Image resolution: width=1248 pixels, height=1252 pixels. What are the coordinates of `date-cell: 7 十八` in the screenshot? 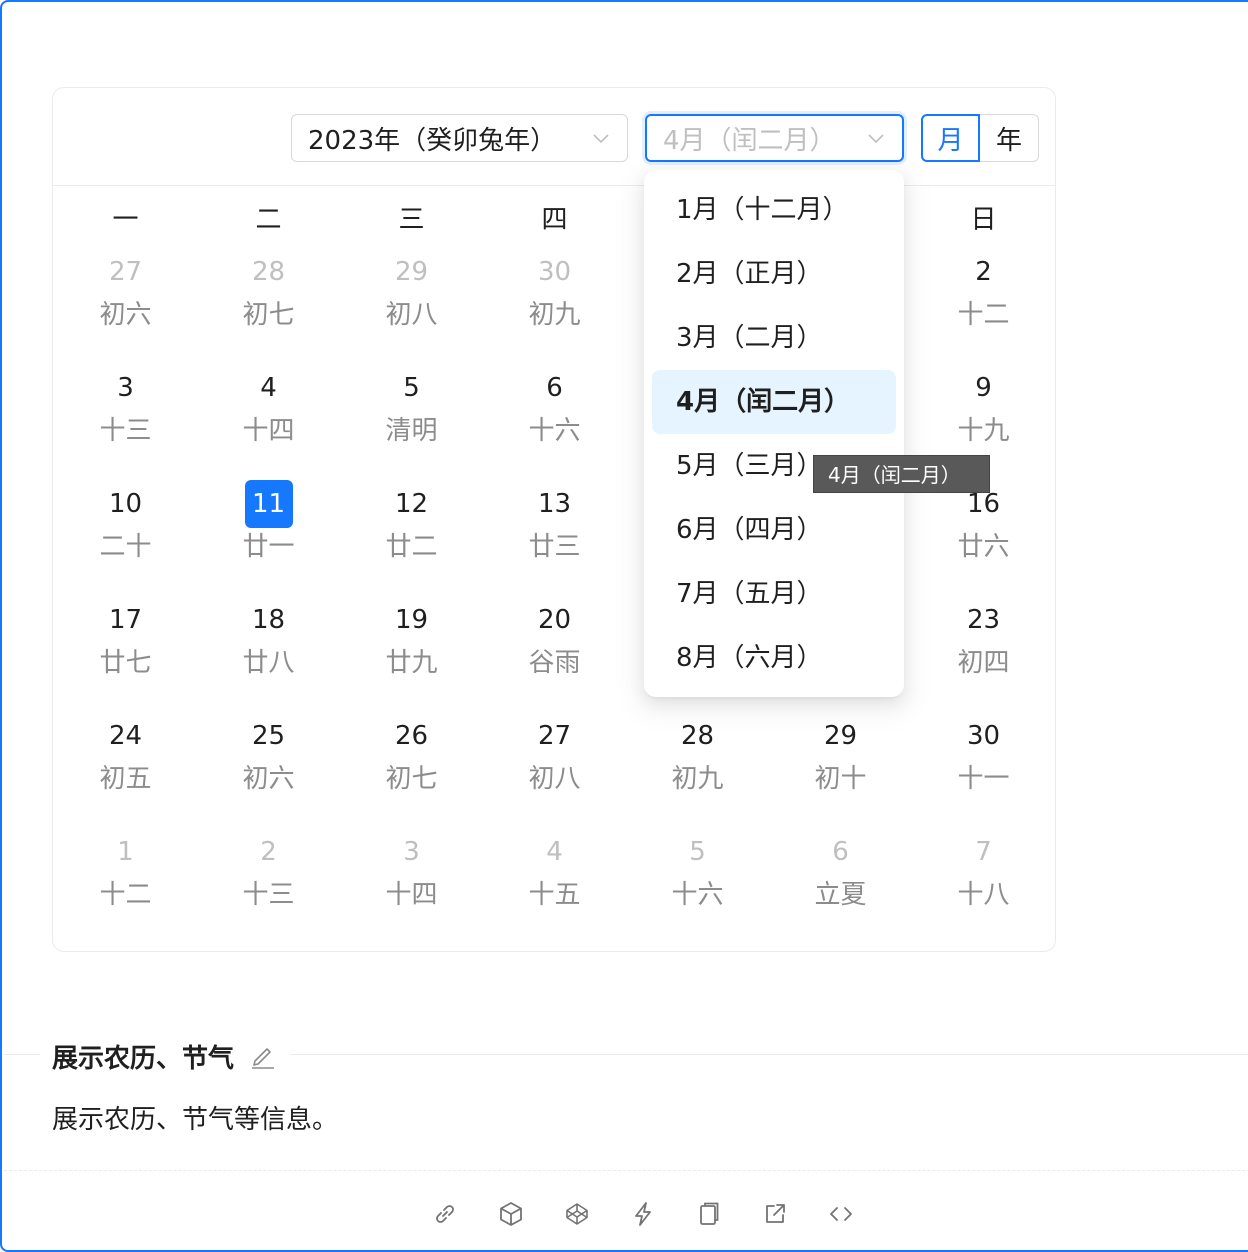 It's located at (983, 886).